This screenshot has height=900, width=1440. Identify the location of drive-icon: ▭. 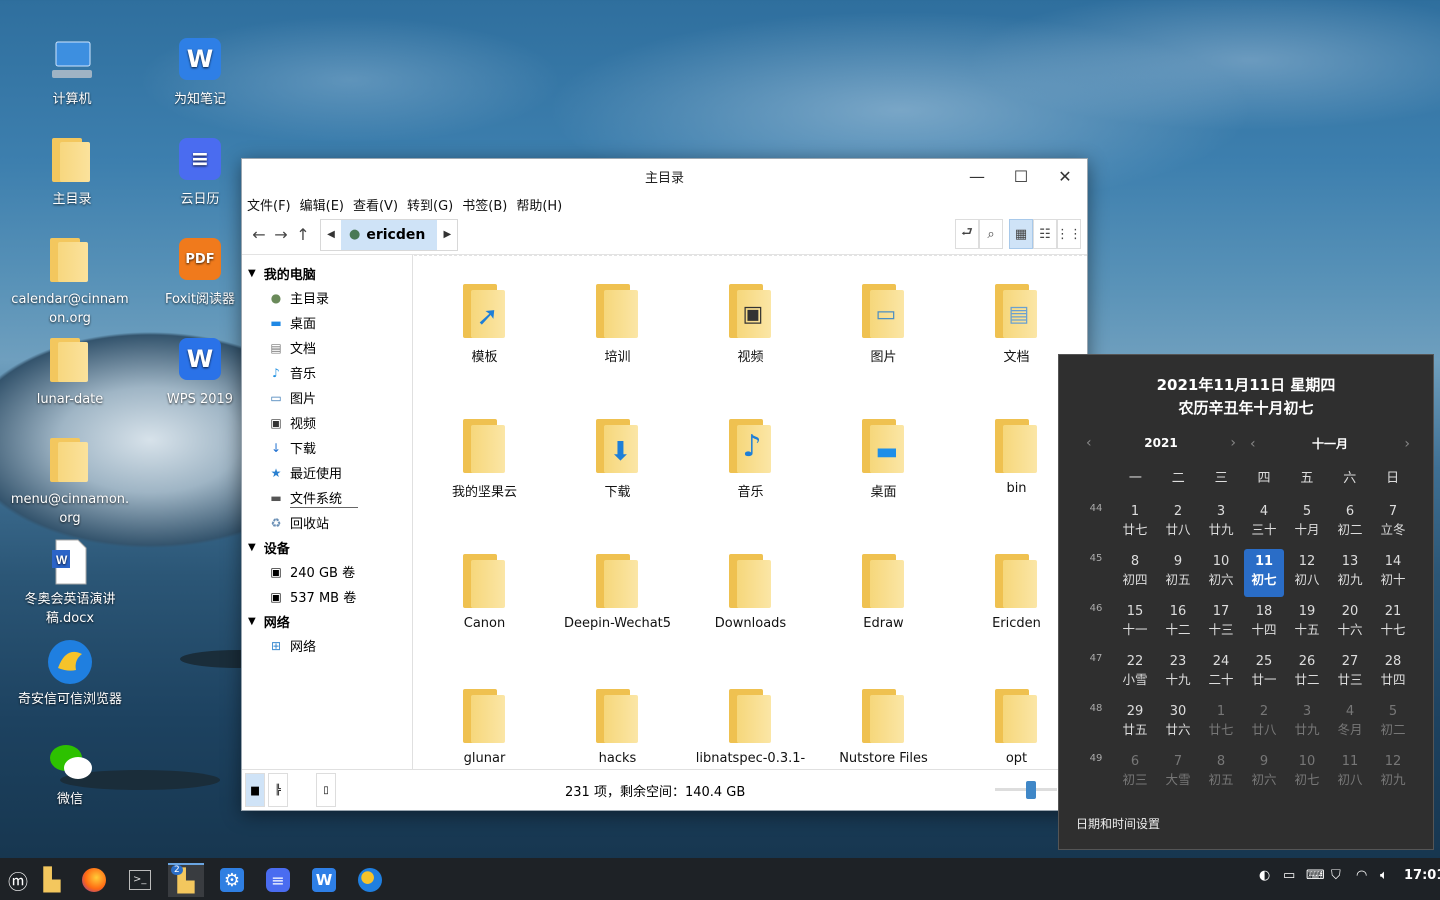
(1289, 875).